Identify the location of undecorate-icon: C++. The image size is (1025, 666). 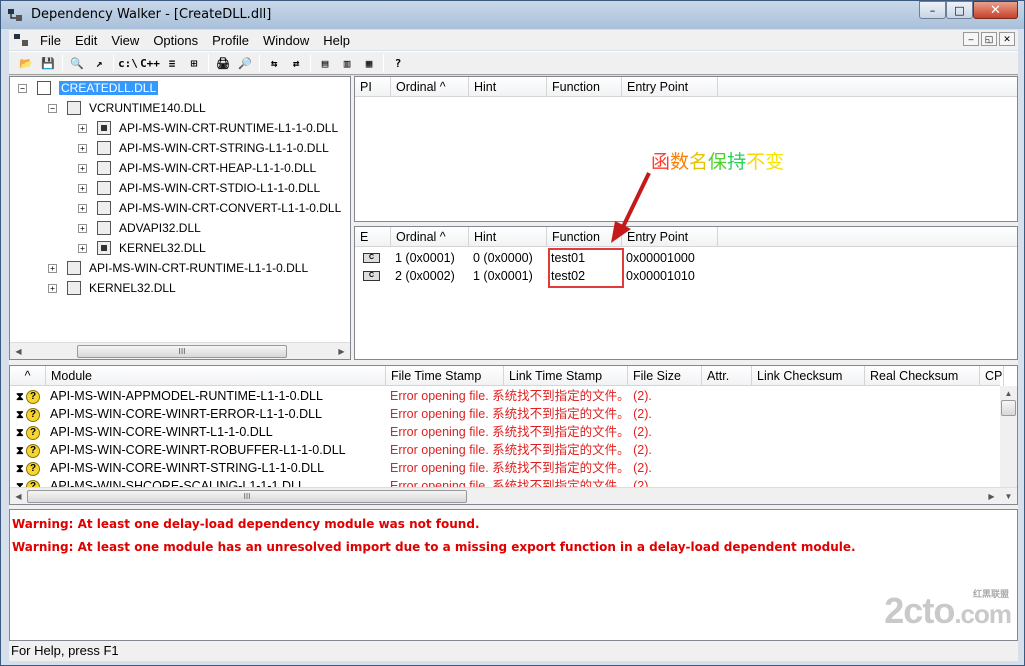
(150, 63).